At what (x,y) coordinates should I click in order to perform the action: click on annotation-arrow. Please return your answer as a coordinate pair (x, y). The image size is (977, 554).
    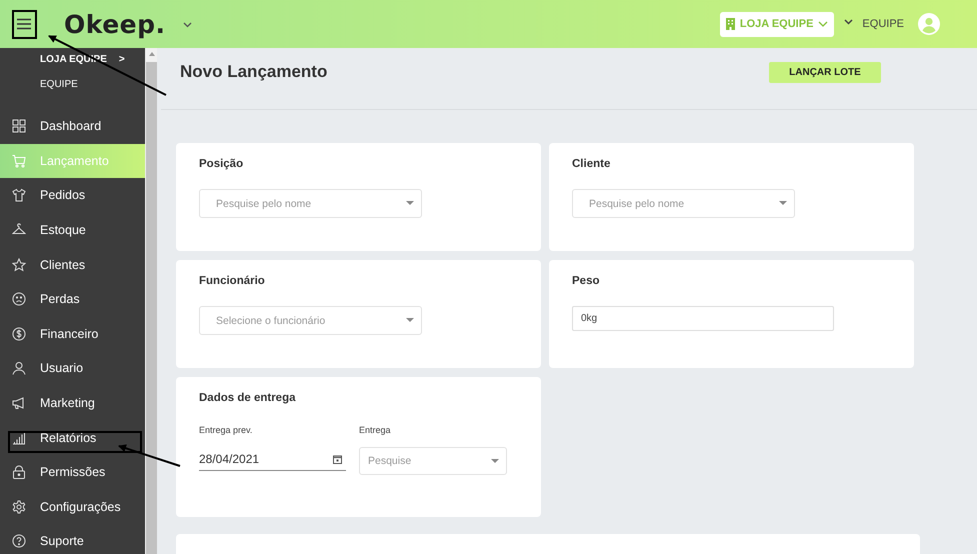
    Looking at the image, I should click on (149, 455).